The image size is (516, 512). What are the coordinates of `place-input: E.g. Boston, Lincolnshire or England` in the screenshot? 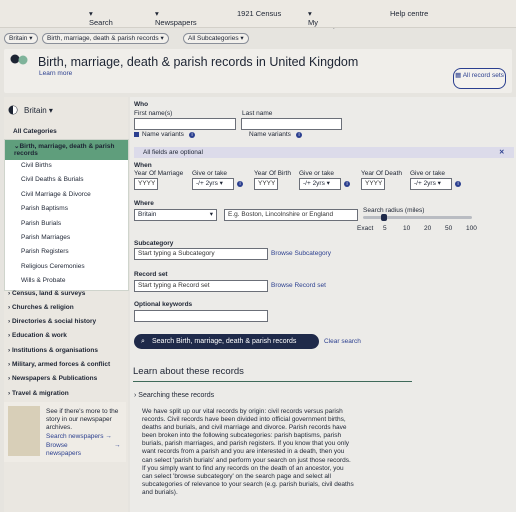 It's located at (291, 215).